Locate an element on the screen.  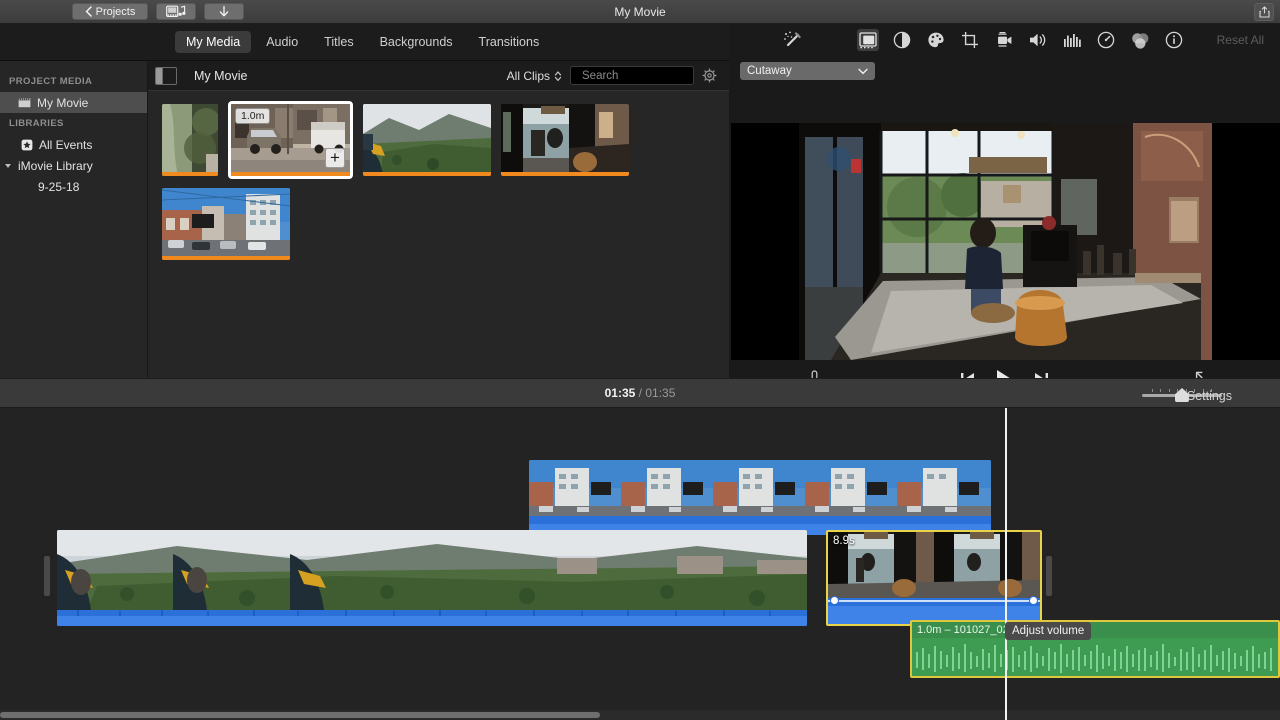
stabilization-tool is located at coordinates (1004, 40).